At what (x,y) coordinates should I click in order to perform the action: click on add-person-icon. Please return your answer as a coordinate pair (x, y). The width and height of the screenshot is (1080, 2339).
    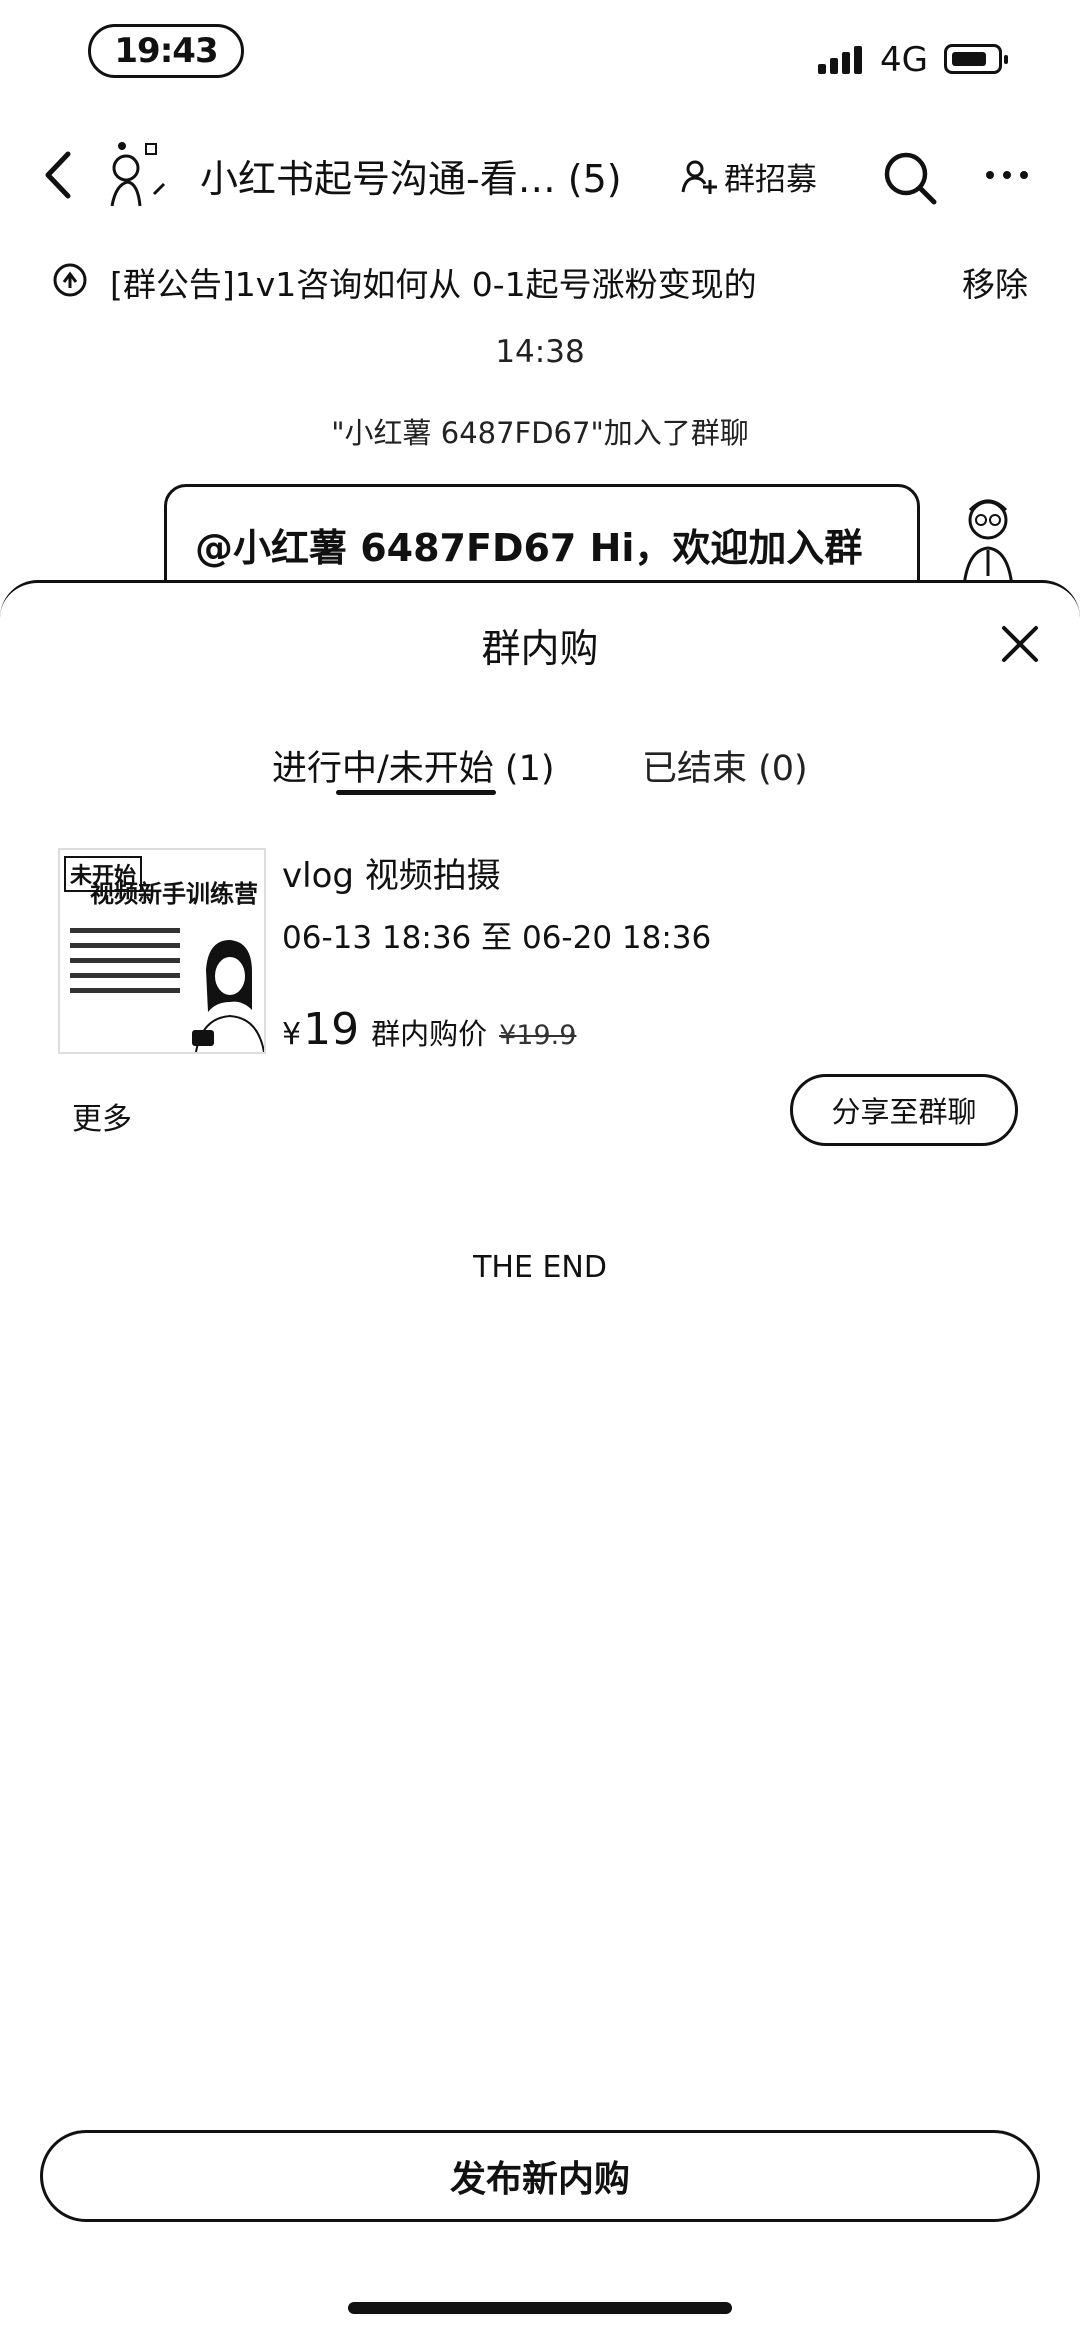
    Looking at the image, I should click on (699, 177).